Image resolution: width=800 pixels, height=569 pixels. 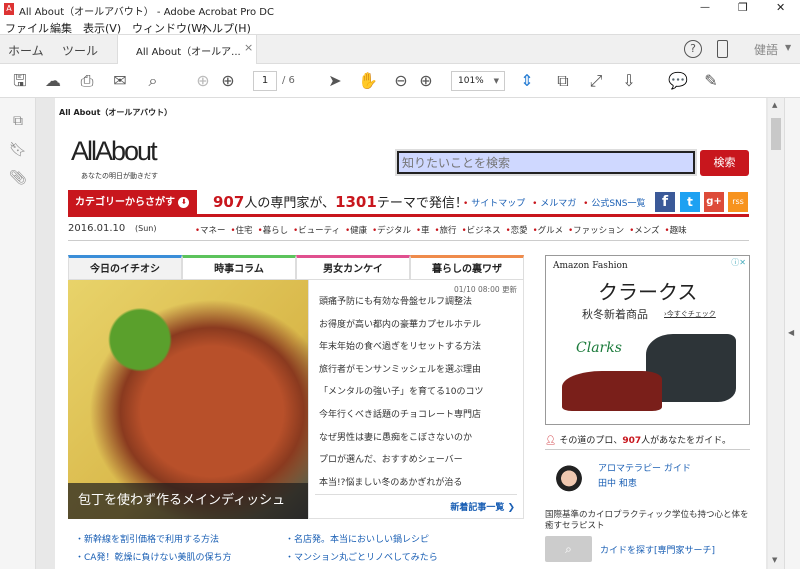 What do you see at coordinates (114, 151) in the screenshot?
I see `allabout-logo: AllAbout` at bounding box center [114, 151].